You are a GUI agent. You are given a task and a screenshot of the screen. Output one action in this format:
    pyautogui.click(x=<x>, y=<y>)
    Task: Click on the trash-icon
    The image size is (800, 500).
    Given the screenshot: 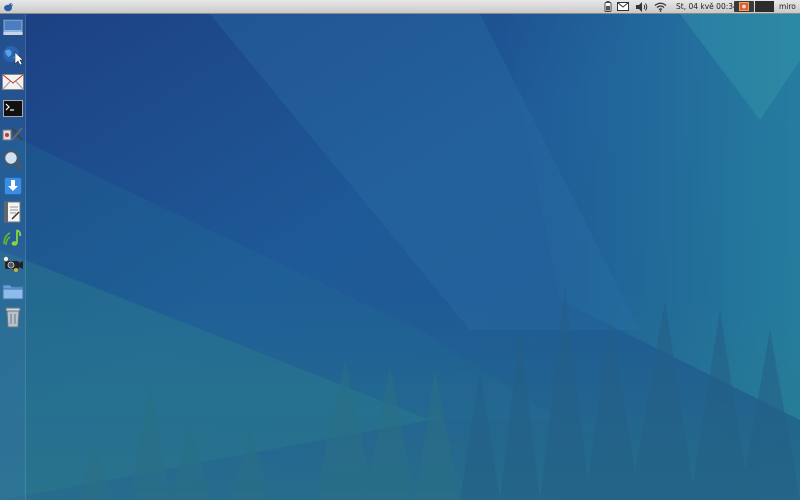 What is the action you would take?
    pyautogui.click(x=13, y=317)
    